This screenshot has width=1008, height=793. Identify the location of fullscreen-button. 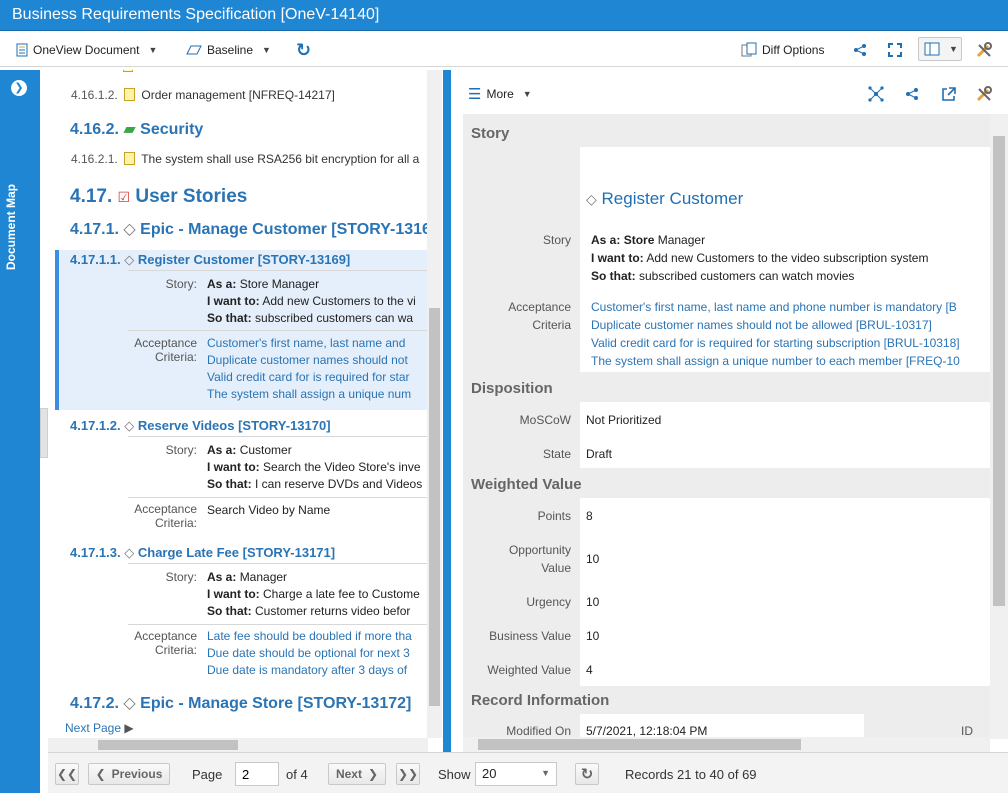
(895, 50).